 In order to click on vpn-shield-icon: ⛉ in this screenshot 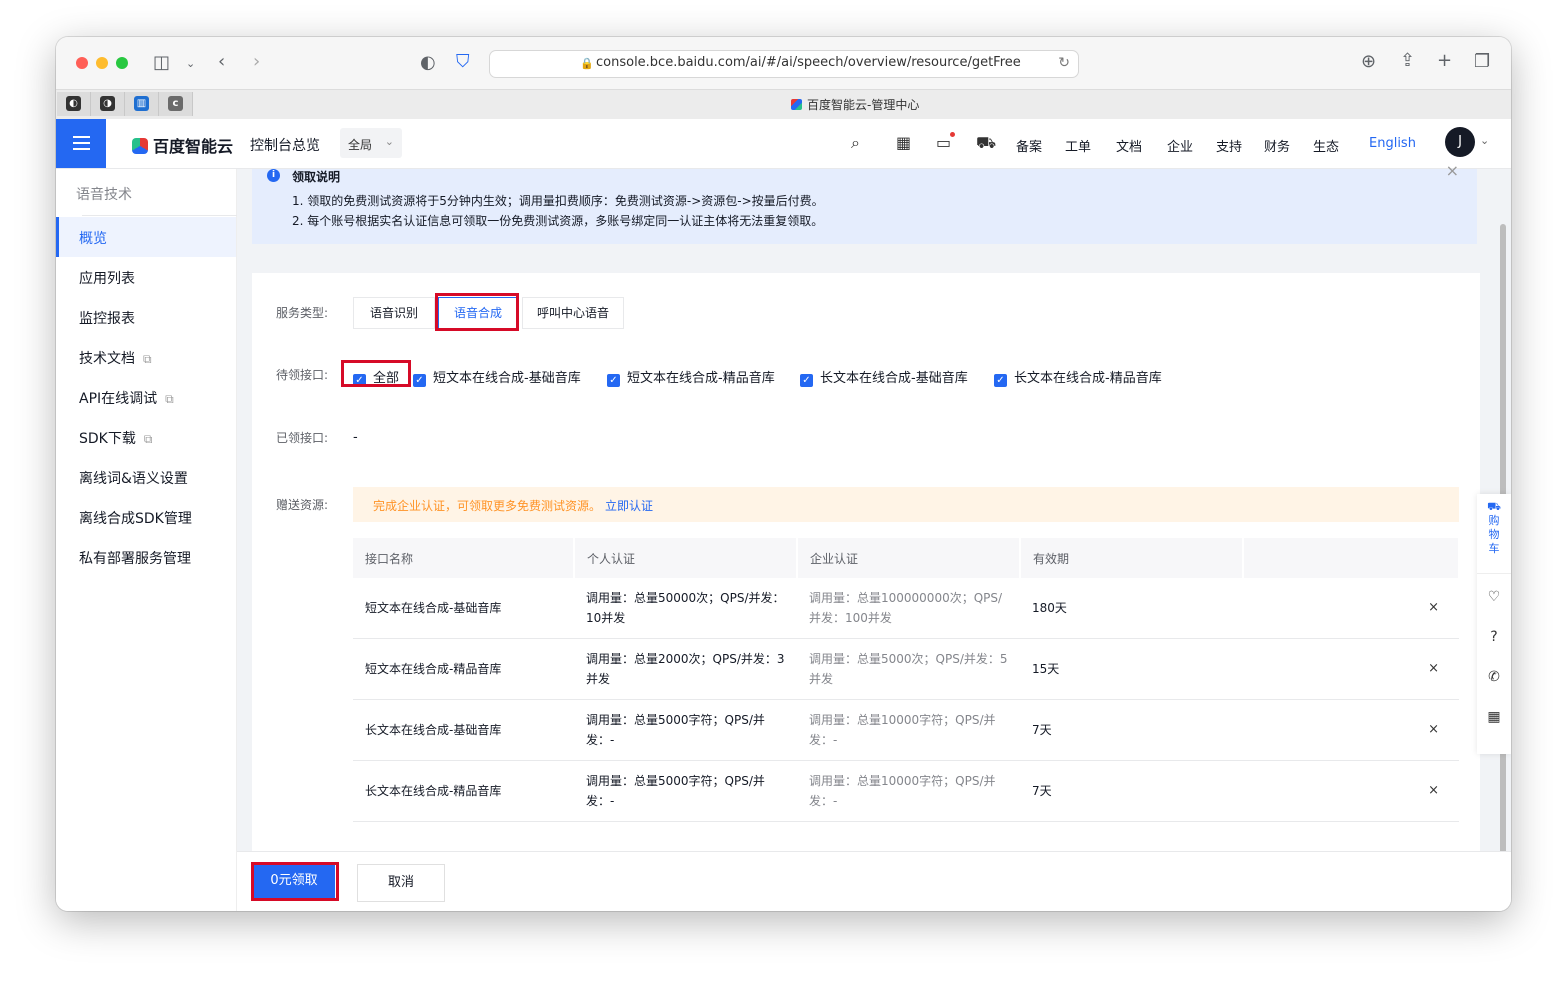, I will do `click(463, 62)`.